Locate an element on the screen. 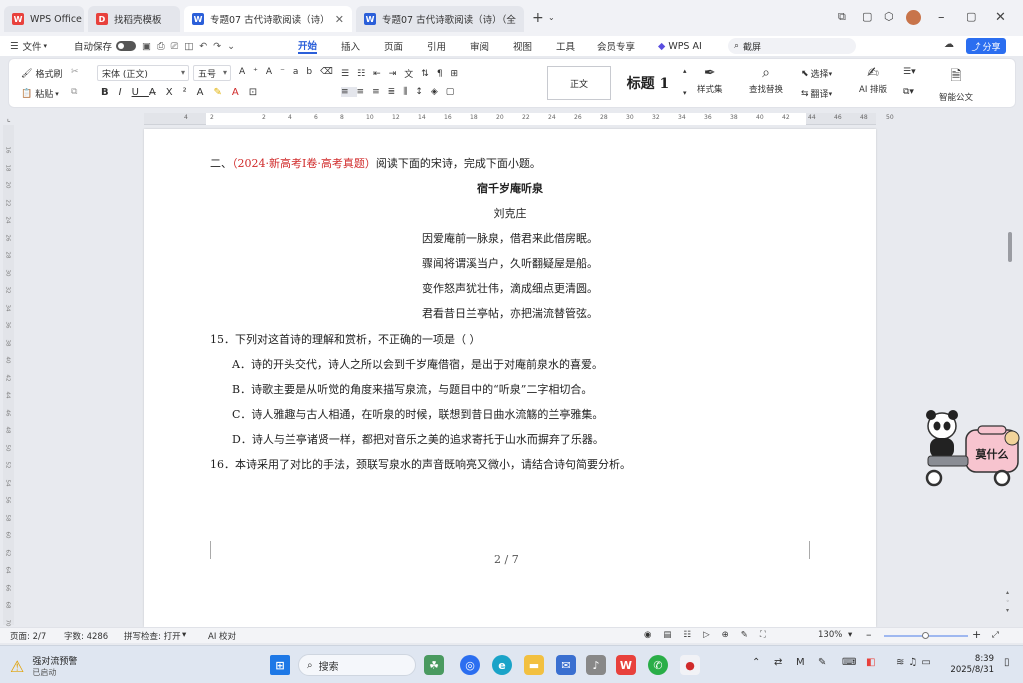 This screenshot has width=1023, height=683. undo-icon: ↶ is located at coordinates (206, 46).